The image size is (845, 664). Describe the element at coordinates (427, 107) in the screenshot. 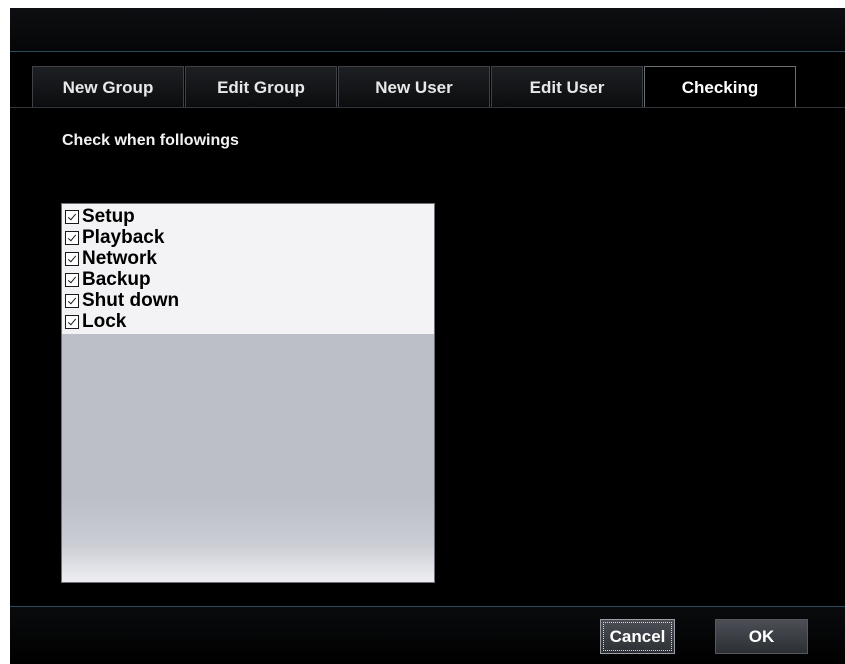

I see `tab-divider` at that location.